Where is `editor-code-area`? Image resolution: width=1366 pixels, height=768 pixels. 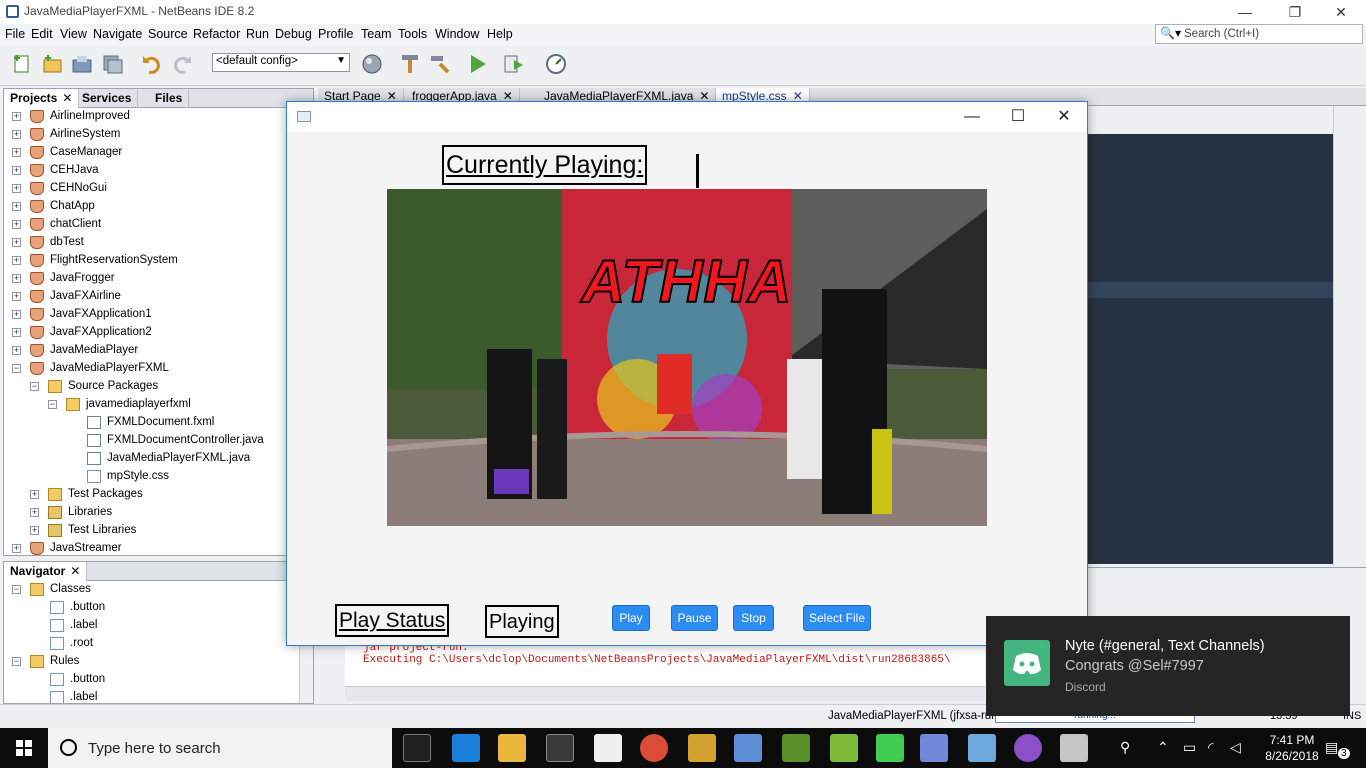 editor-code-area is located at coordinates (1209, 349).